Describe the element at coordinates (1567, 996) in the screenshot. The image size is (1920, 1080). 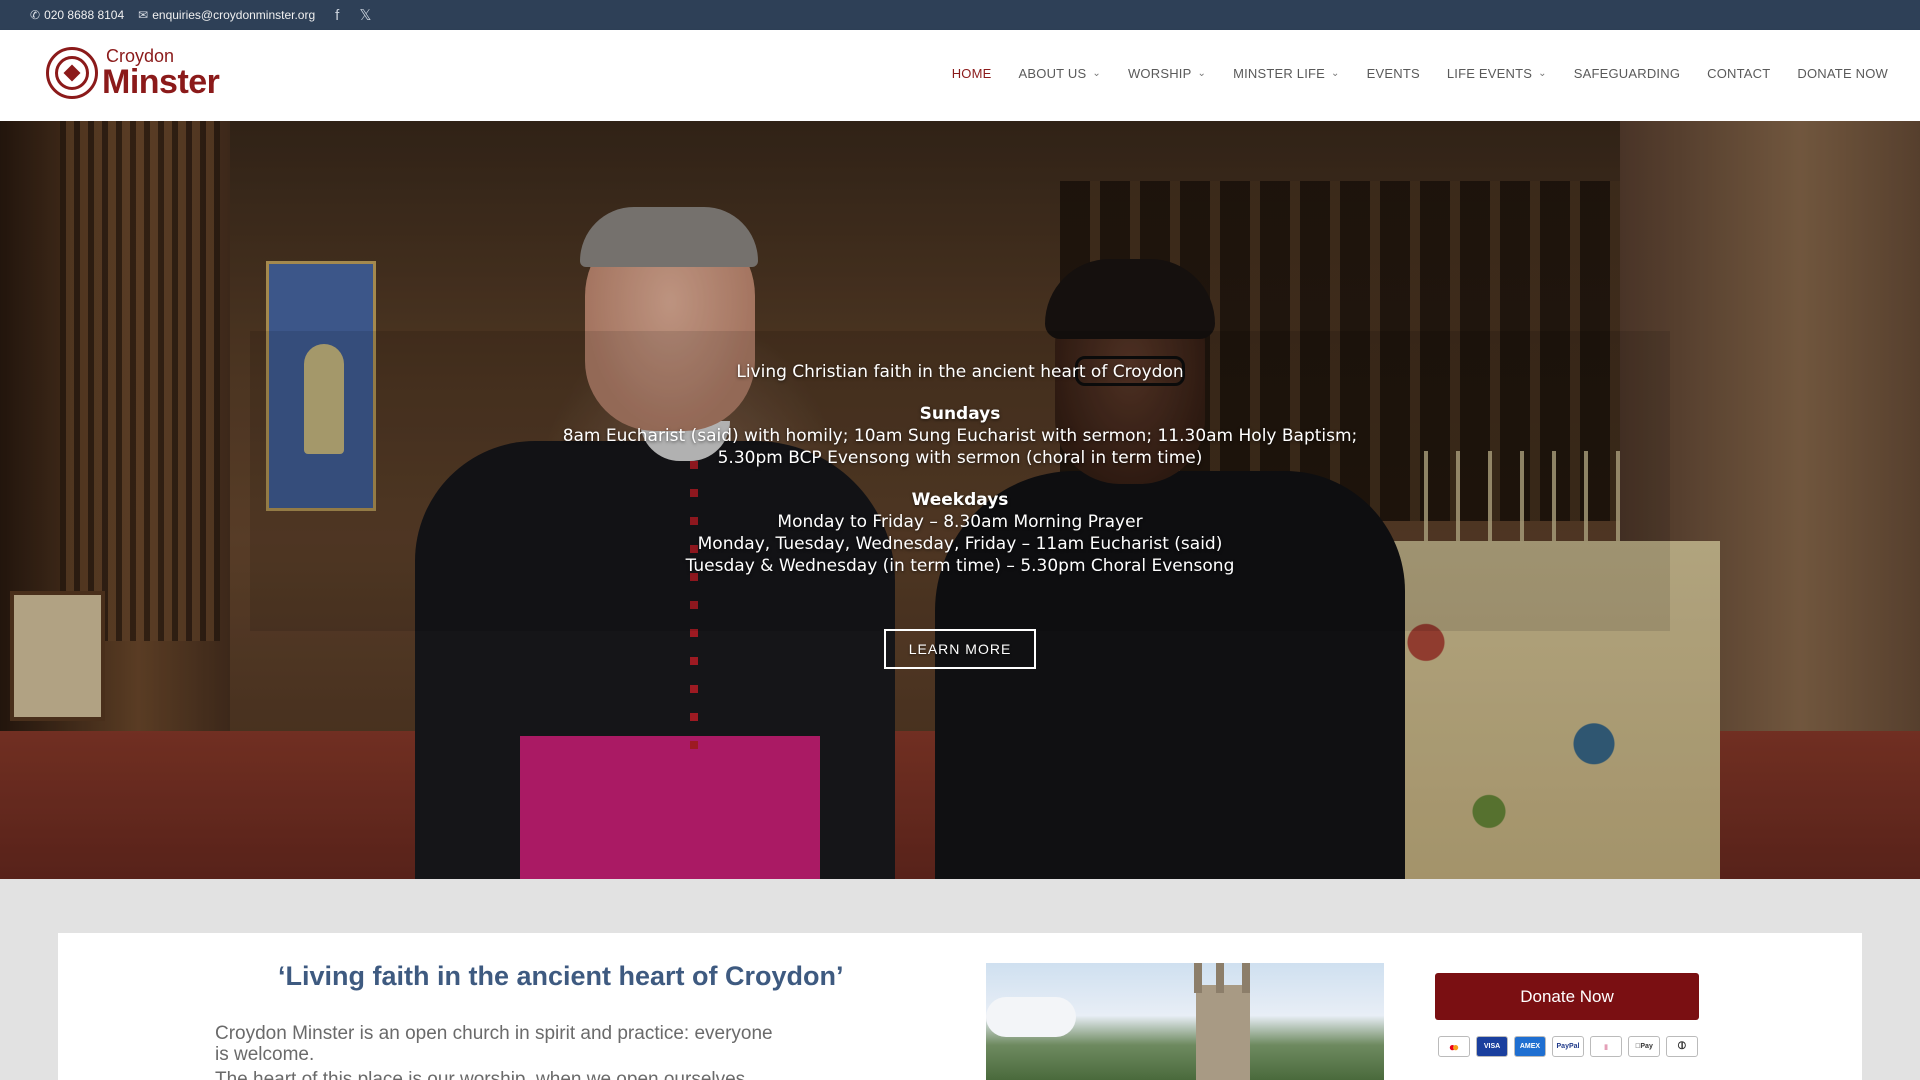
I see `donate-now-button: Donate Now` at that location.